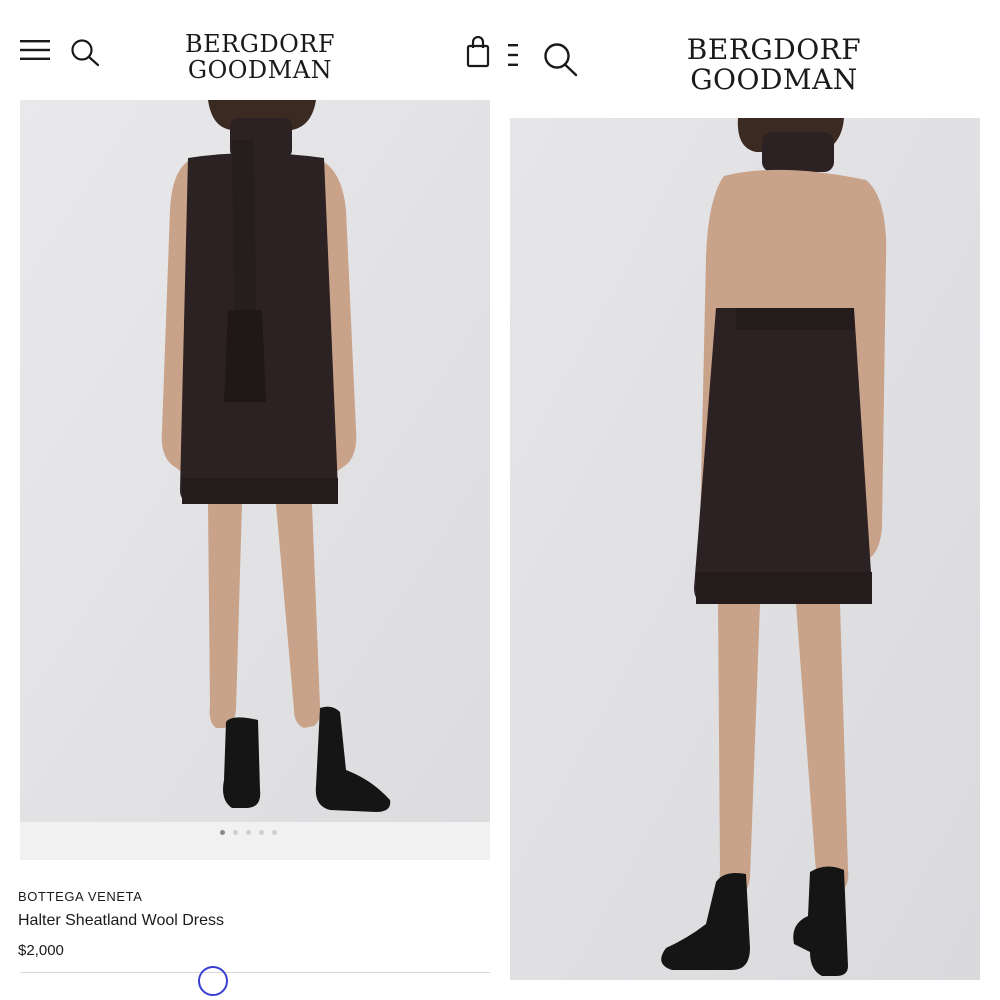  I want to click on product-name: Halter Sheatland Wool Dress, so click(121, 920).